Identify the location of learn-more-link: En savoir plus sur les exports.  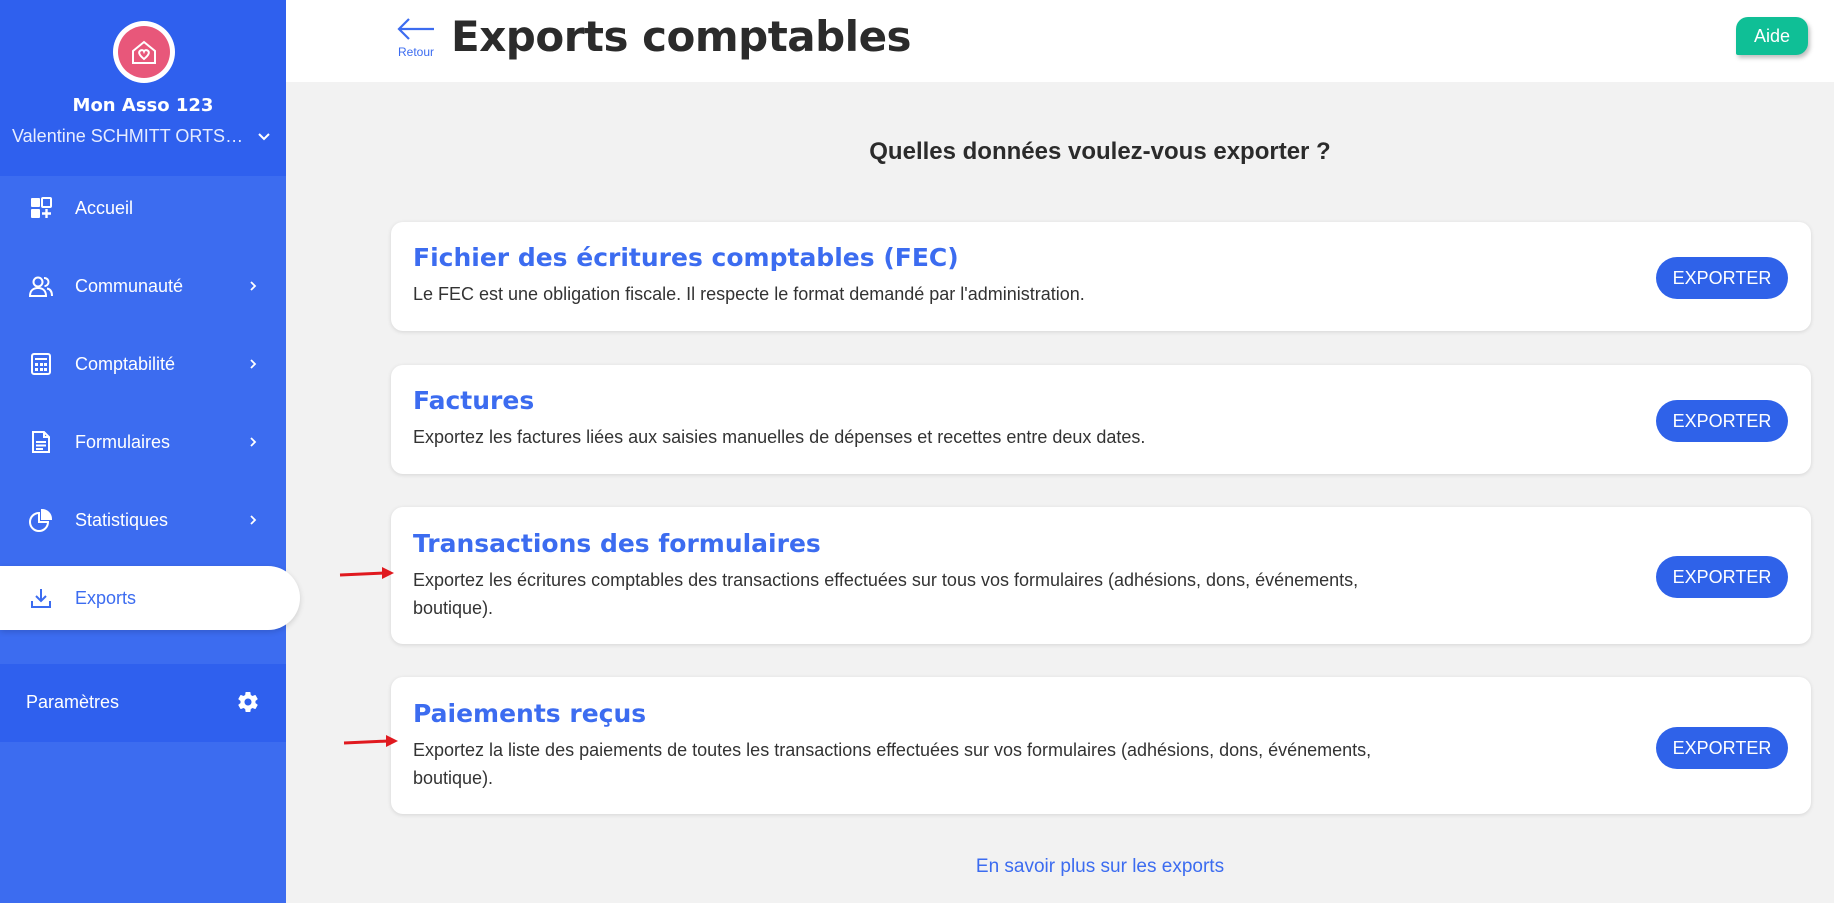
(1060, 867).